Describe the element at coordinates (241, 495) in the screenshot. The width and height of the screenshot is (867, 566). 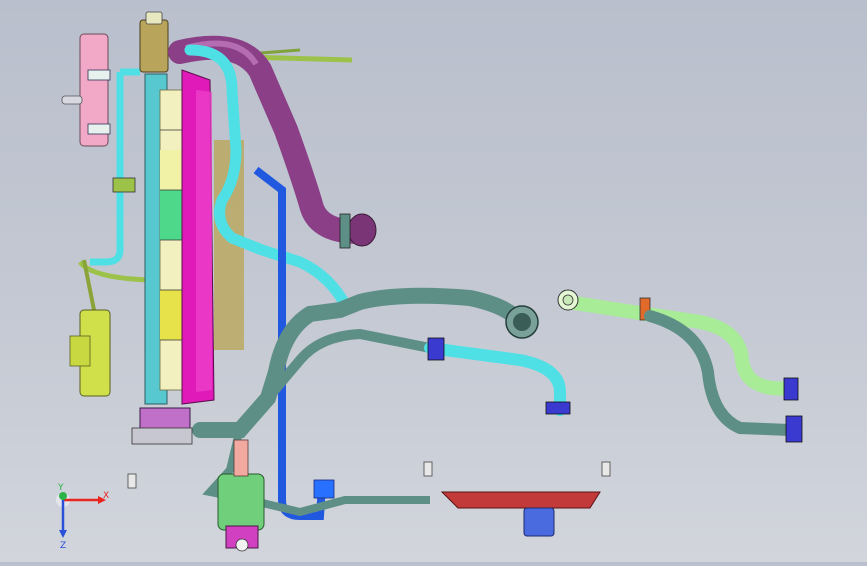
I see `water-pump` at that location.